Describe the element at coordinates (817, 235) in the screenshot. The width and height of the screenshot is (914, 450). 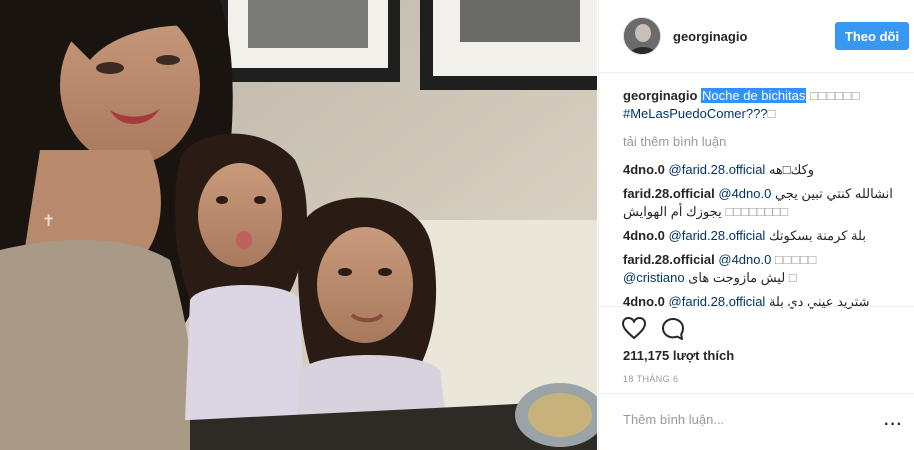
I see `comment-text: بلة كرمنة بسكوتك` at that location.